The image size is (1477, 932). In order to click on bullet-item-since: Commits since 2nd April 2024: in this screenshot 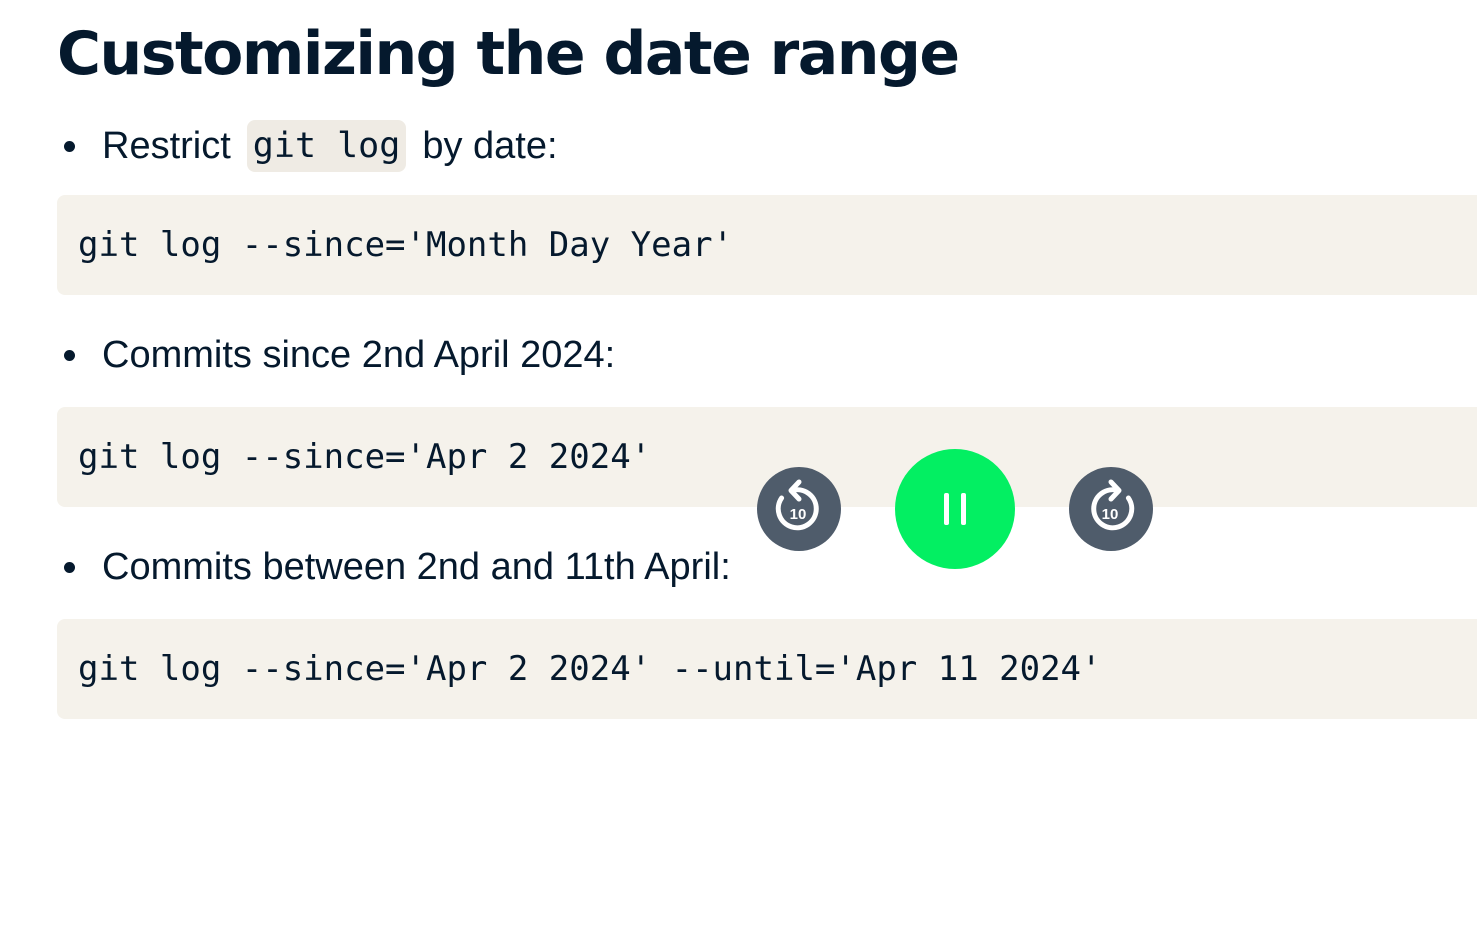, I will do `click(340, 355)`.